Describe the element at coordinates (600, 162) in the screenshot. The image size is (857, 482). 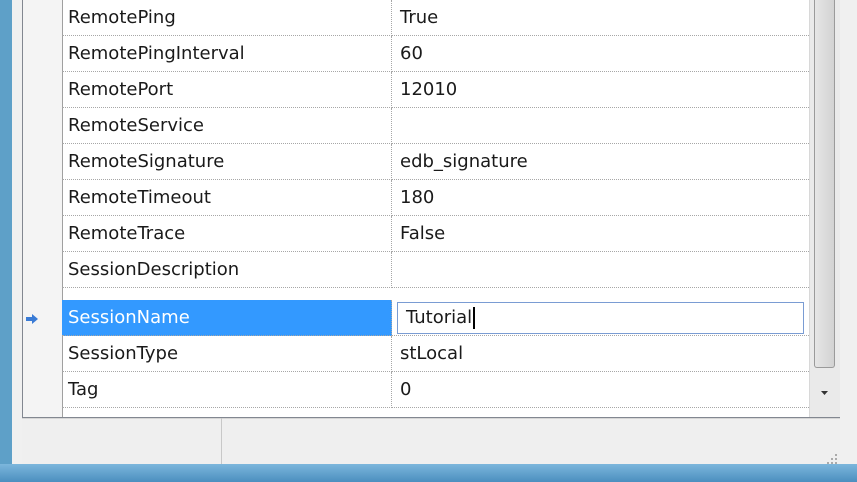
I see `property-value: edb_signature` at that location.